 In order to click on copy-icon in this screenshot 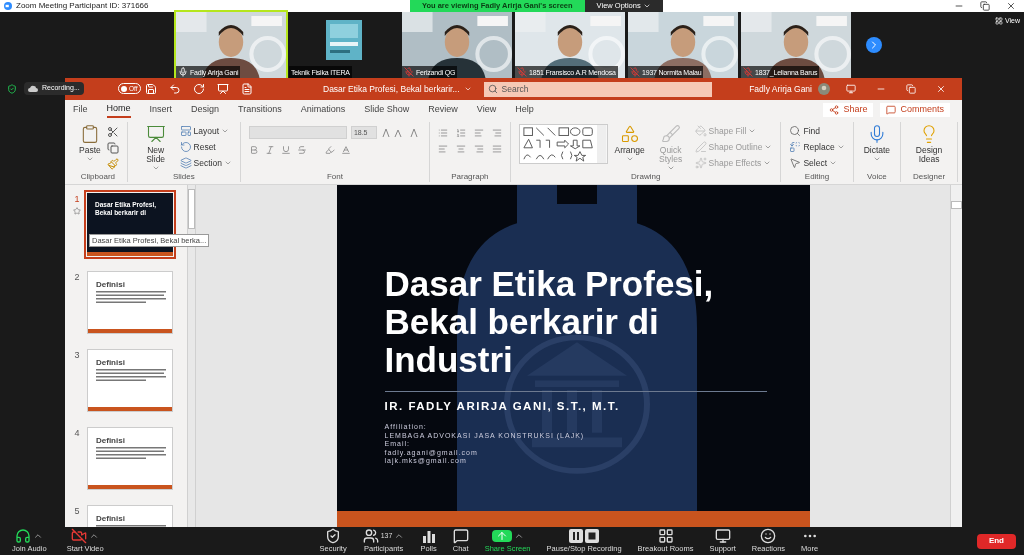, I will do `click(112, 148)`.